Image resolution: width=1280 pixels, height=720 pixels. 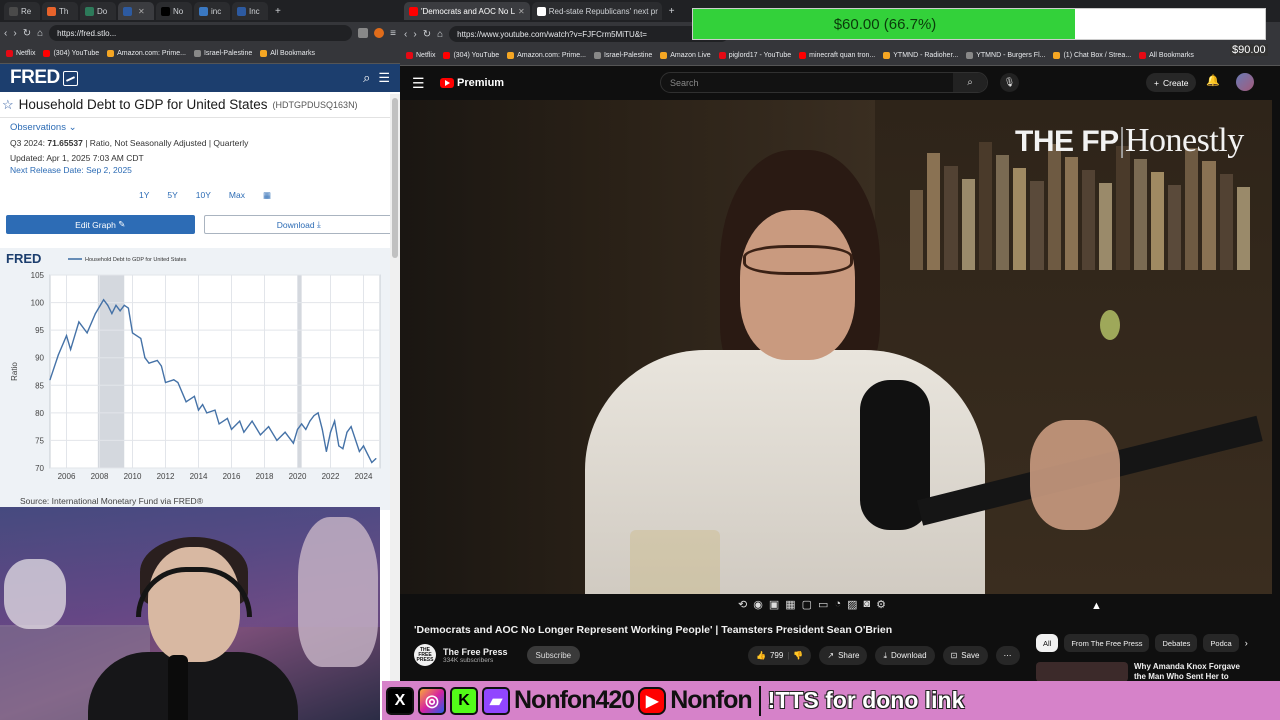 What do you see at coordinates (426, 83) in the screenshot?
I see `guide-menu-icon: ☰` at bounding box center [426, 83].